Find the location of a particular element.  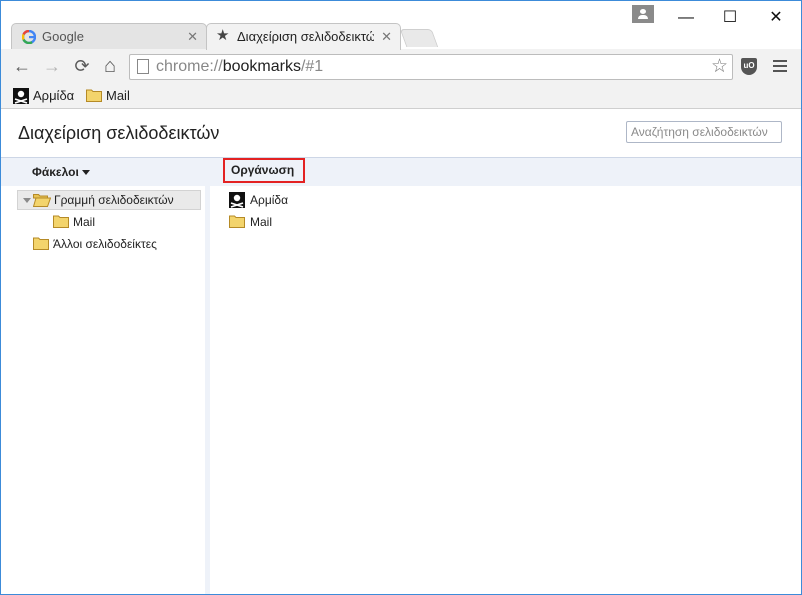

close-window-button: ✕ is located at coordinates (776, 18).